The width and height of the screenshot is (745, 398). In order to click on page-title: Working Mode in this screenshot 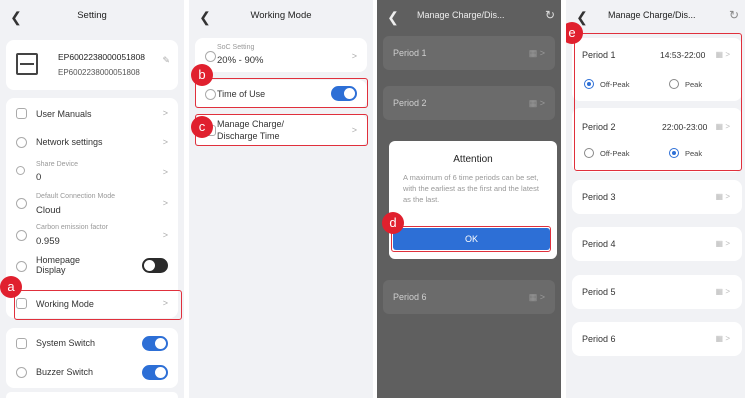, I will do `click(281, 15)`.